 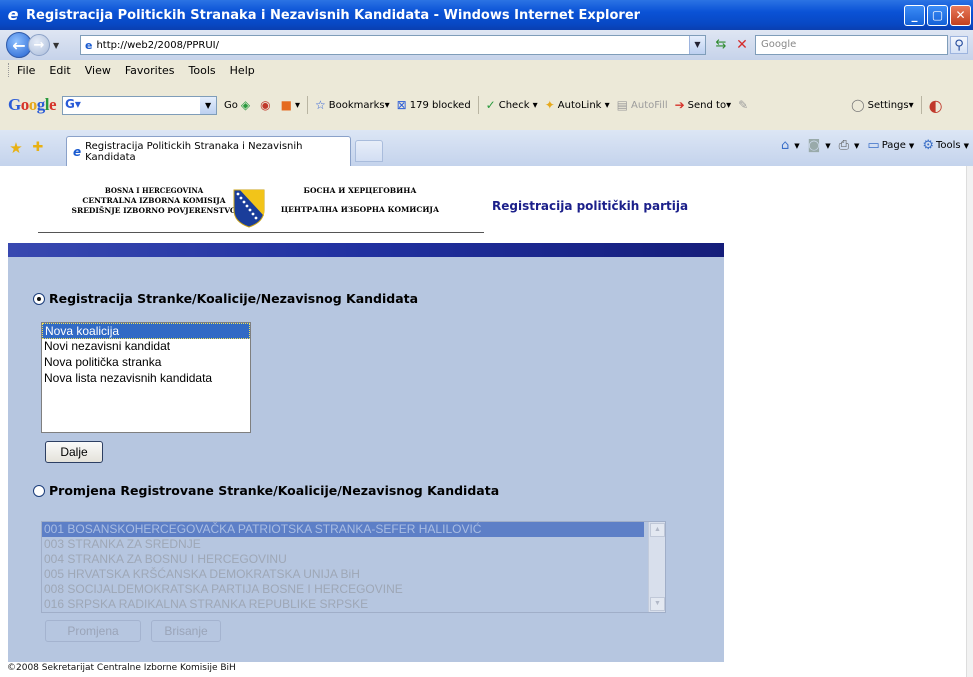 I want to click on command-bar: ⌂ ▼ ◙ ▼ ⎙ ▼ ▭ Page ▼ ⚙ Tools ▼, so click(x=871, y=145).